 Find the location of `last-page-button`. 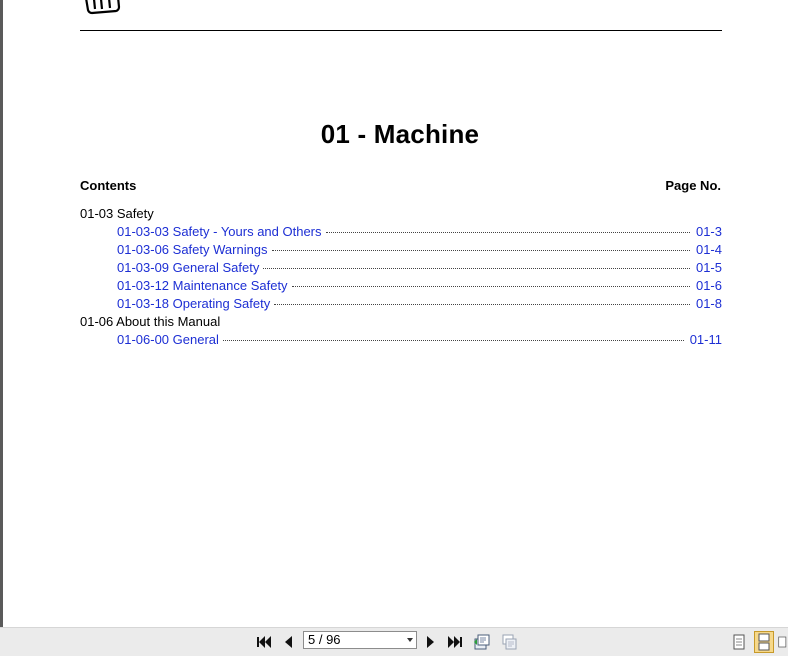

last-page-button is located at coordinates (455, 642).